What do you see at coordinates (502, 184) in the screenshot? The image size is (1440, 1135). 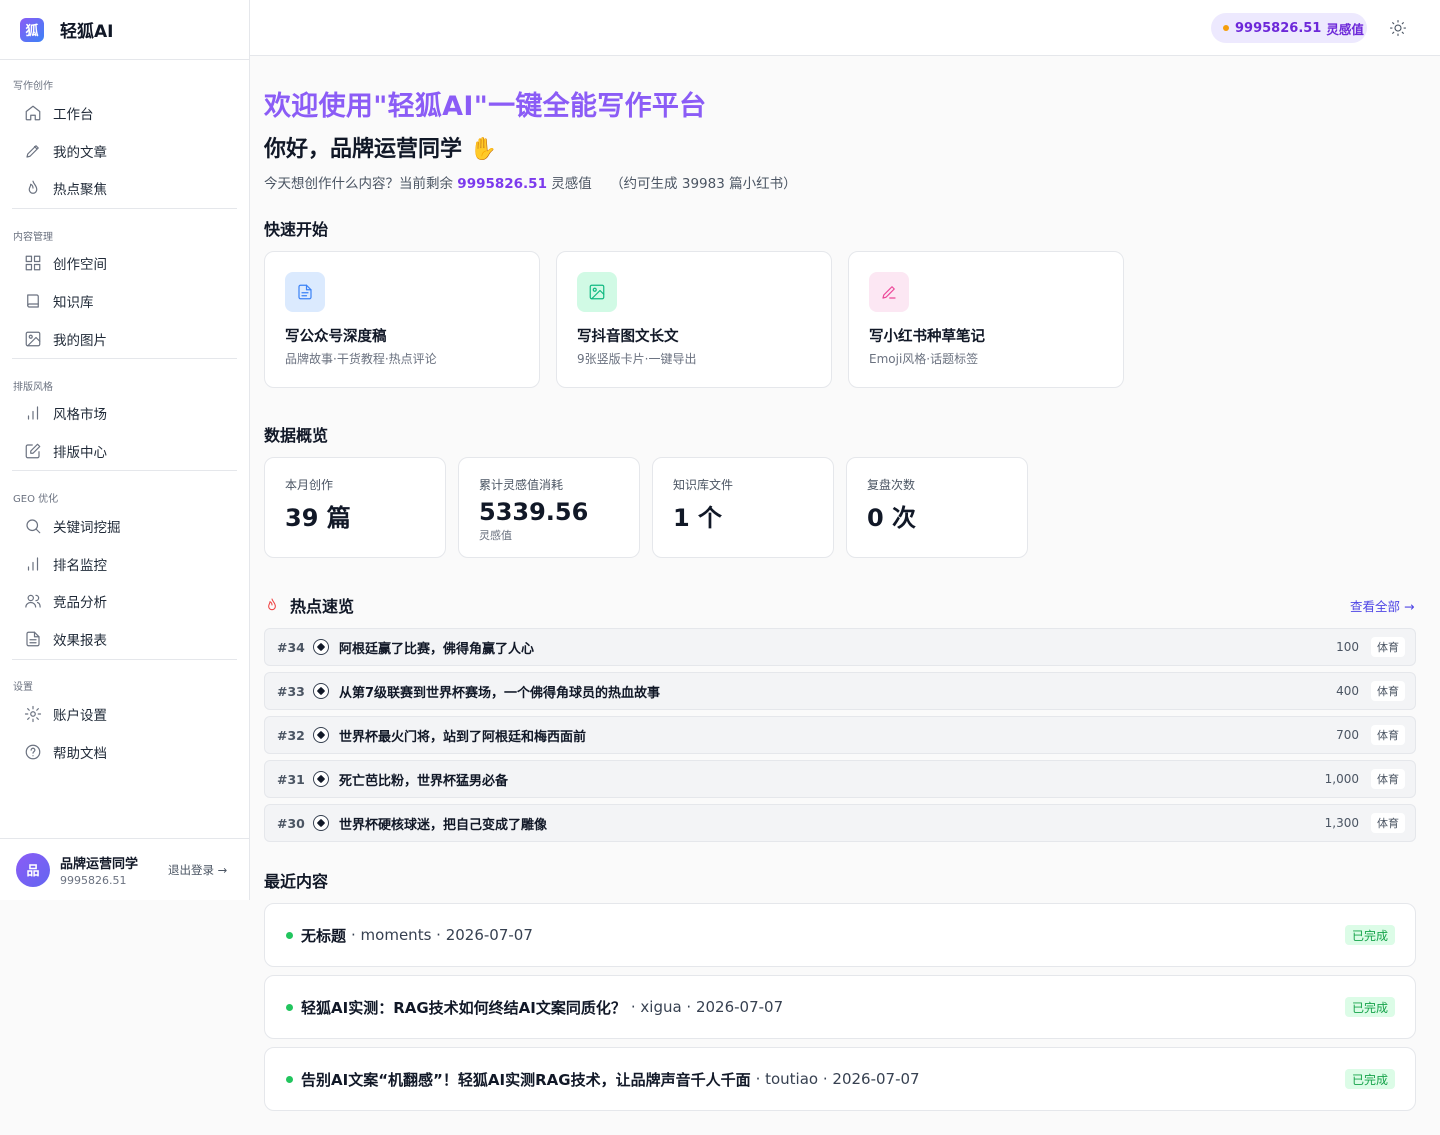 I see `summary-credit-value: 9995826.51` at bounding box center [502, 184].